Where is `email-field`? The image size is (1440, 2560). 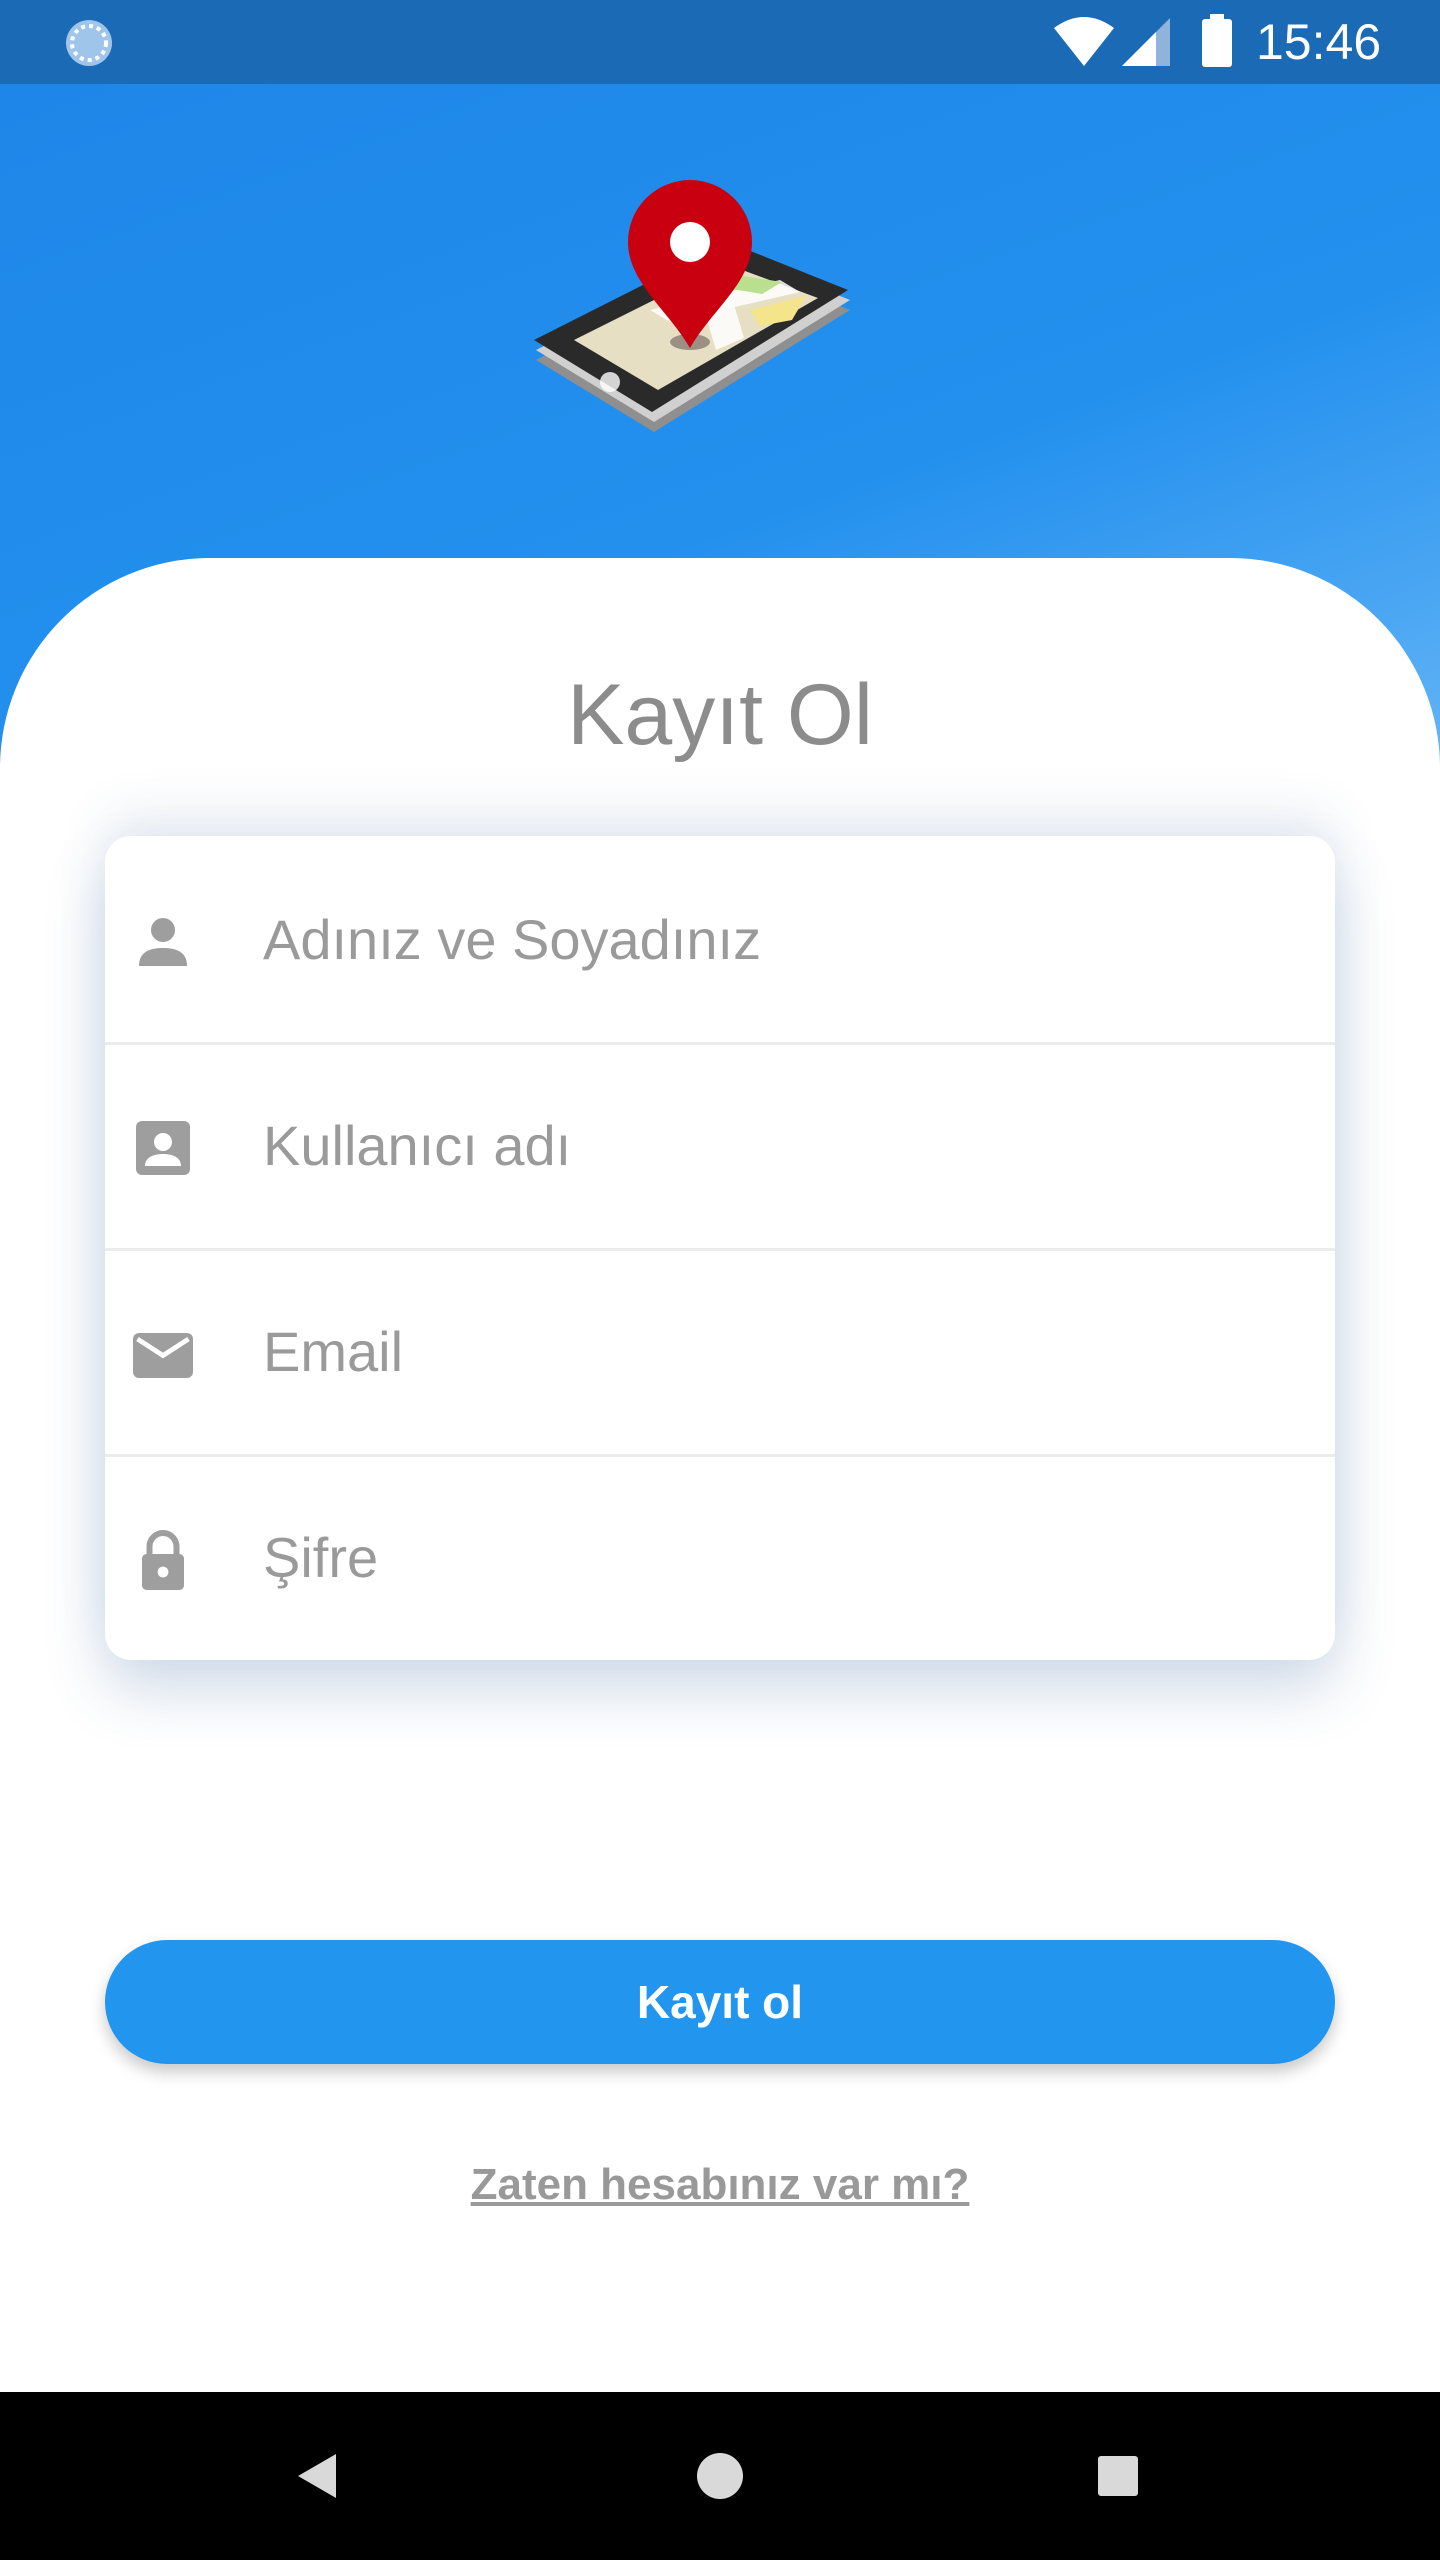
email-field is located at coordinates (720, 1352).